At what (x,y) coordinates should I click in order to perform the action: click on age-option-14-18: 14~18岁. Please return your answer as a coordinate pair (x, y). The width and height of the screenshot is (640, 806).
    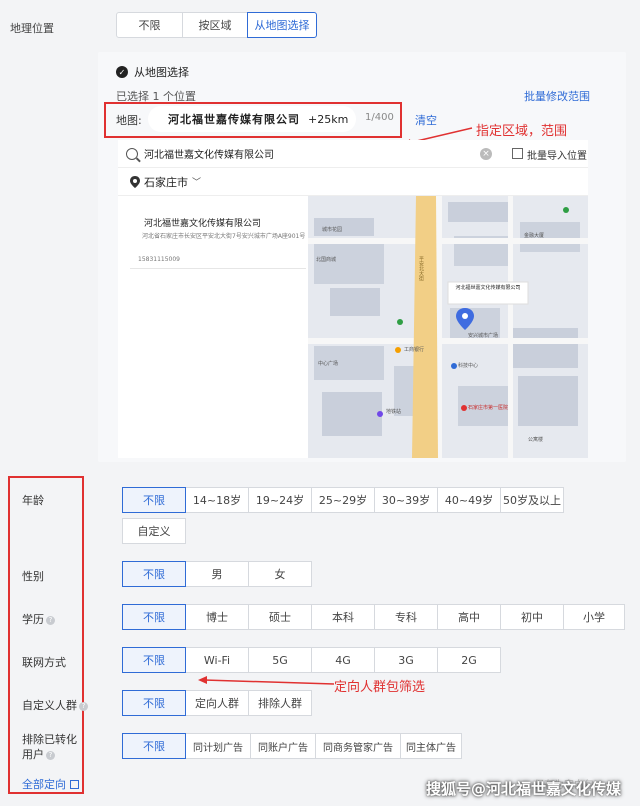
    Looking at the image, I should click on (217, 500).